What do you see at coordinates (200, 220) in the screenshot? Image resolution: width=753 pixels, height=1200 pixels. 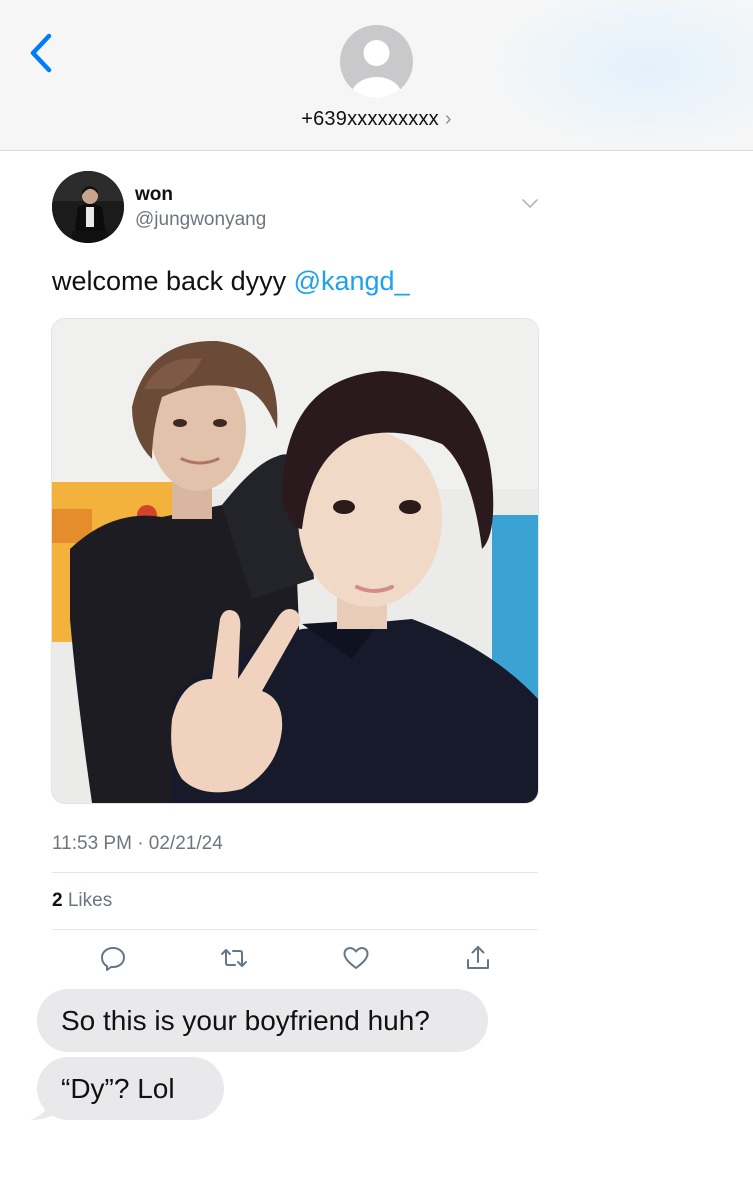 I see `tweet-handle: @jungwonyang` at bounding box center [200, 220].